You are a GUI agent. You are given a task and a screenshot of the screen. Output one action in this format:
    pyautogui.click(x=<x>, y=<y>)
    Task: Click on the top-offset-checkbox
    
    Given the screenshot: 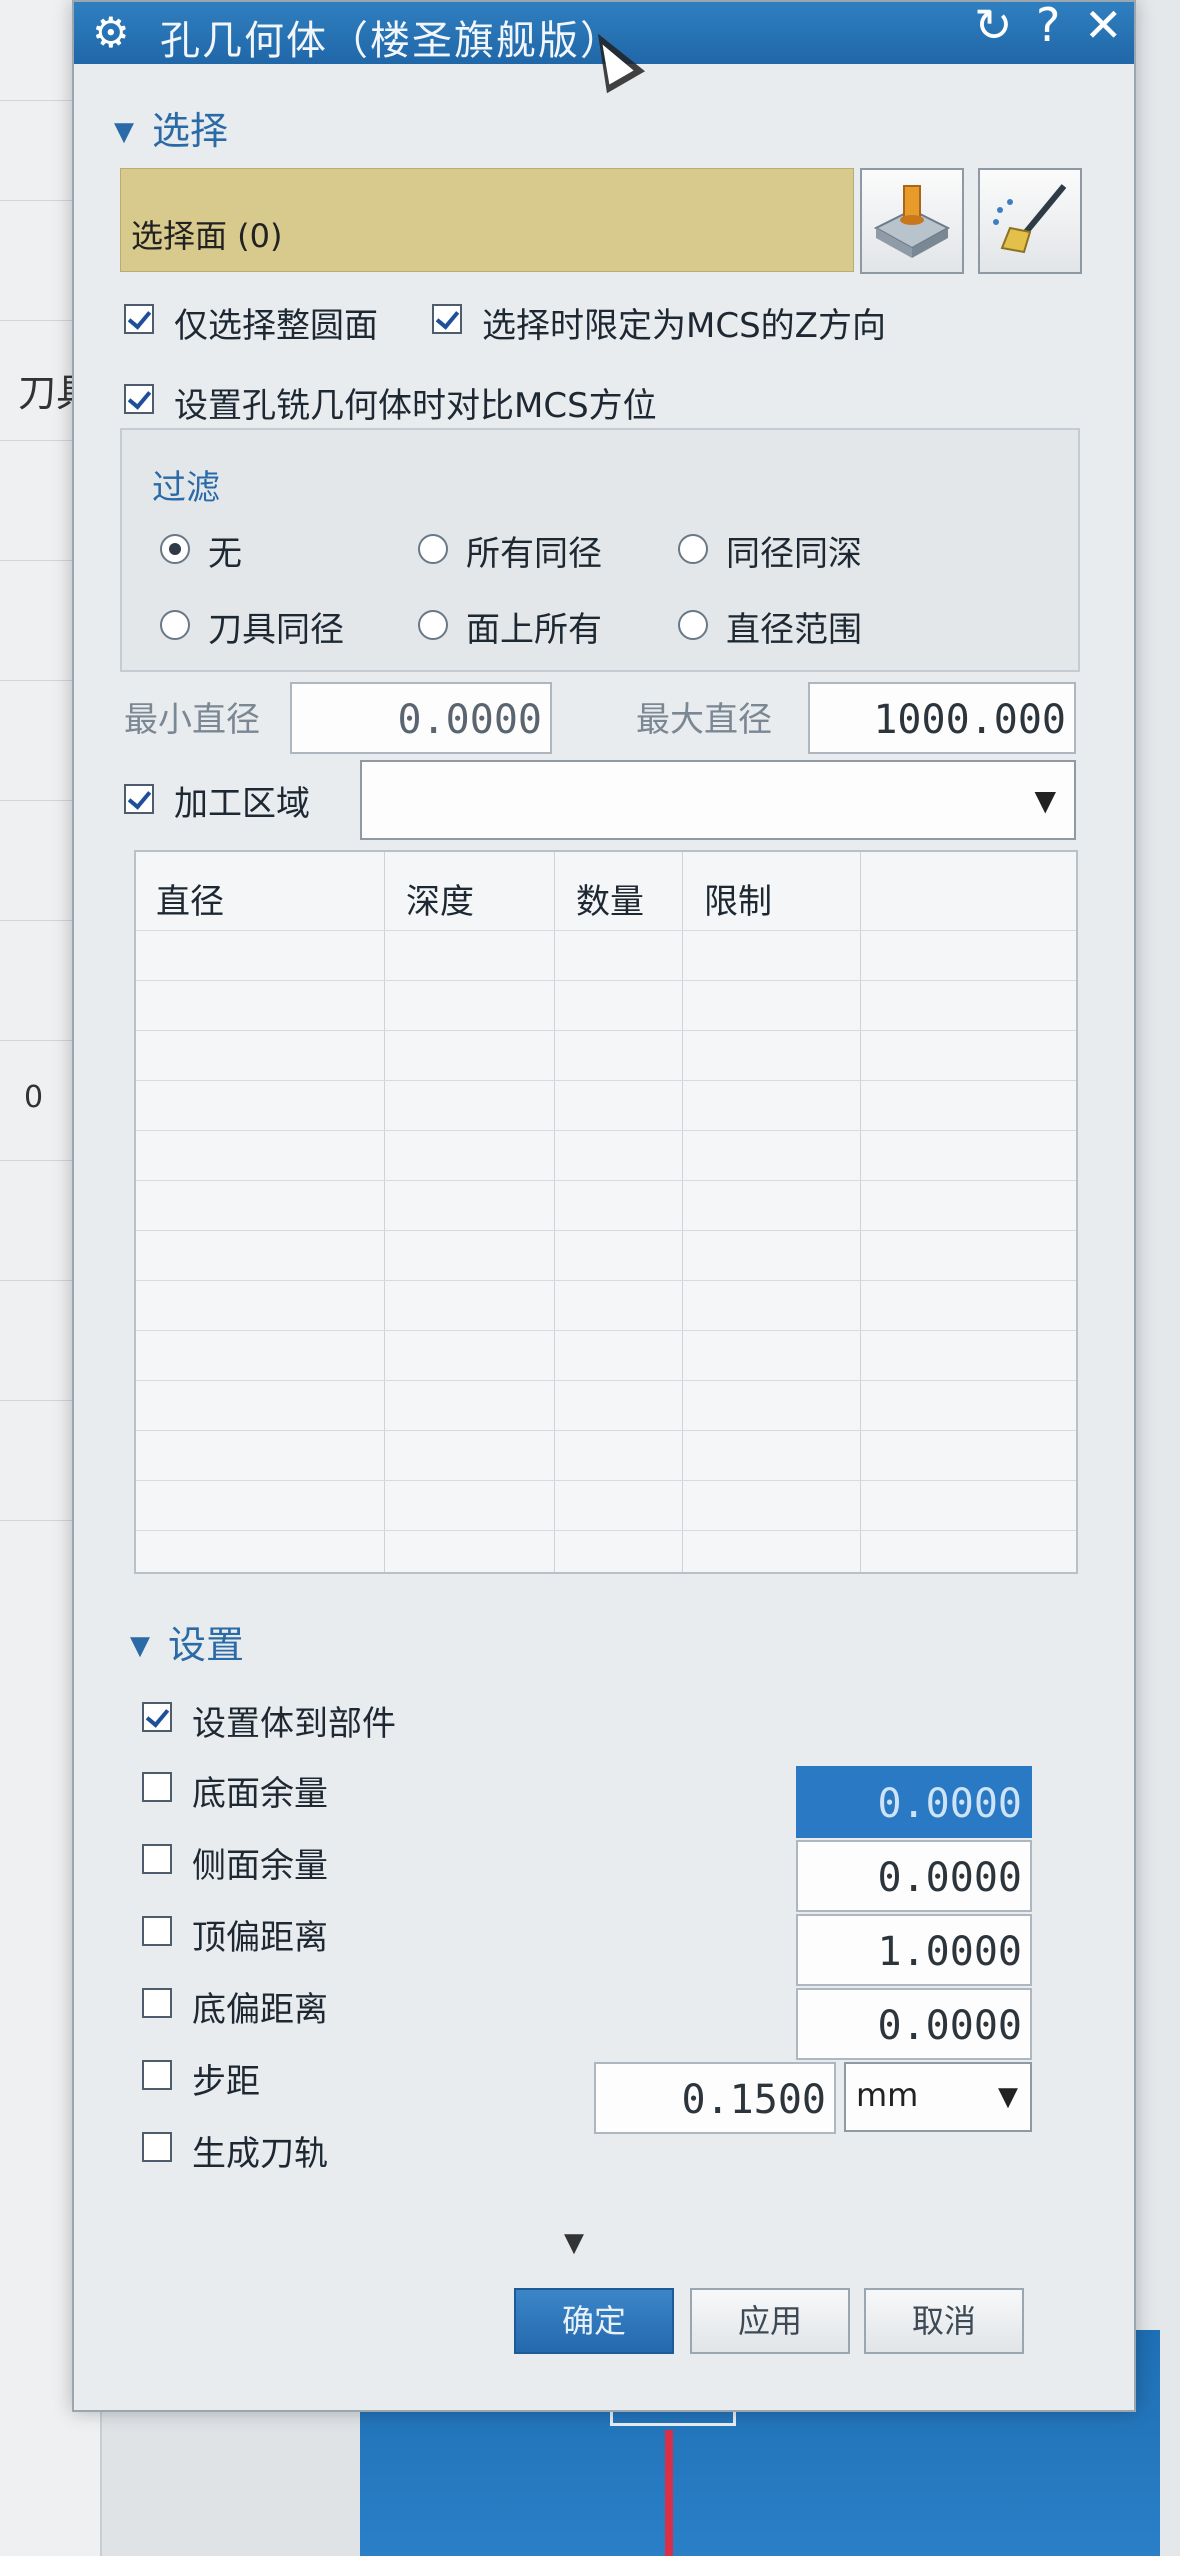 What is the action you would take?
    pyautogui.click(x=157, y=1931)
    